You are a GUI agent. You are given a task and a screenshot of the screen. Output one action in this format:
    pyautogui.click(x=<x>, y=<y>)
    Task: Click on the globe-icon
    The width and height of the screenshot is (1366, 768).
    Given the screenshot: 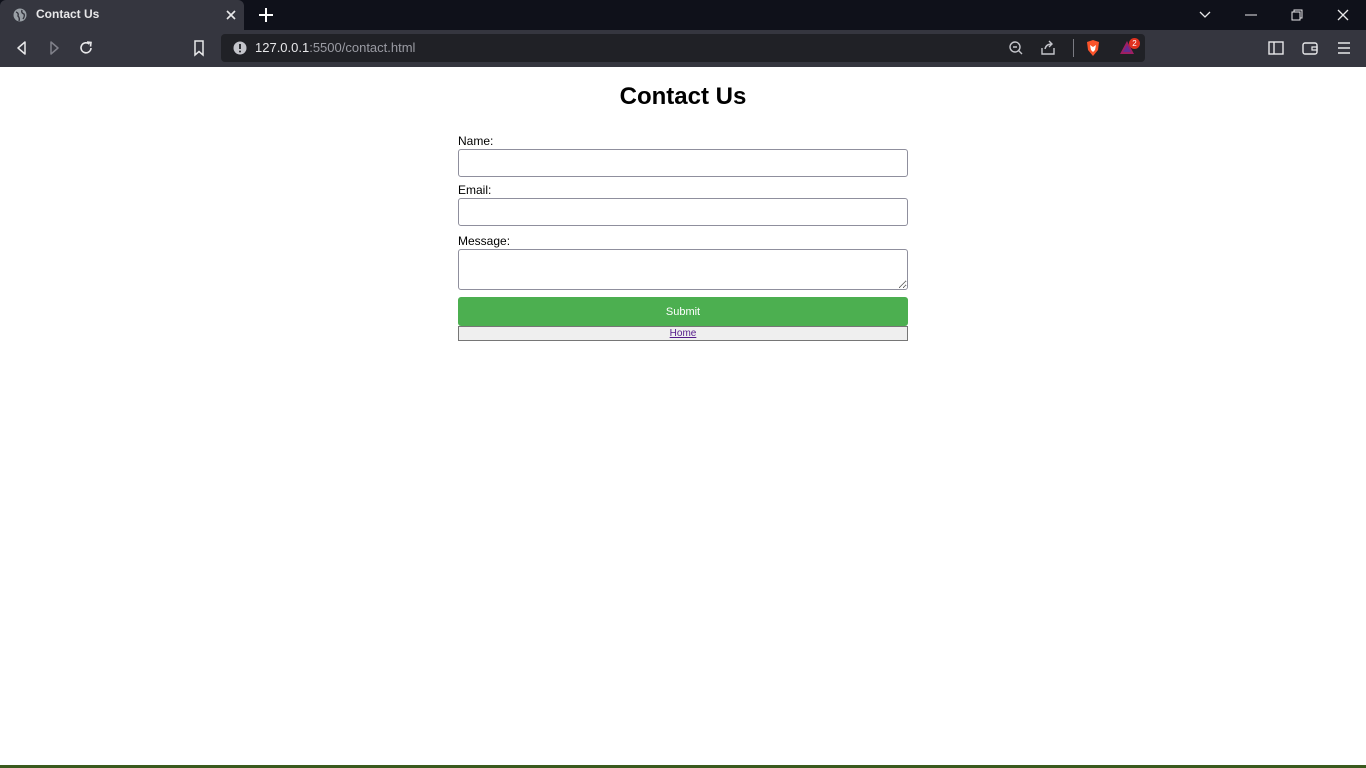 What is the action you would take?
    pyautogui.click(x=20, y=15)
    